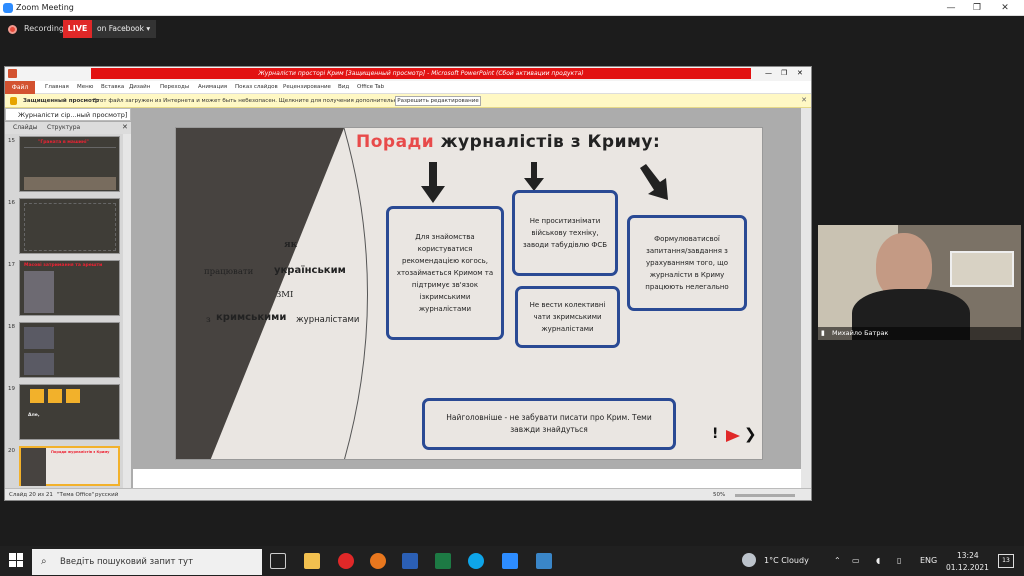 This screenshot has width=1024, height=576. What do you see at coordinates (69, 288) in the screenshot?
I see `slide-thumbnail: Масові затримання та арешти` at bounding box center [69, 288].